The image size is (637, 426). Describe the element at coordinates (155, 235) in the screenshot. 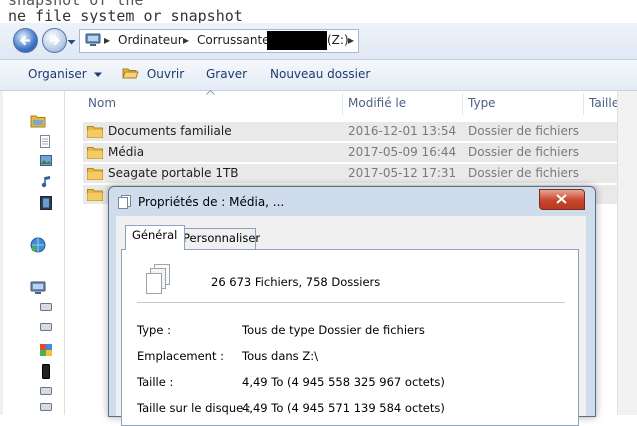

I see `tab-general-label: Général` at that location.